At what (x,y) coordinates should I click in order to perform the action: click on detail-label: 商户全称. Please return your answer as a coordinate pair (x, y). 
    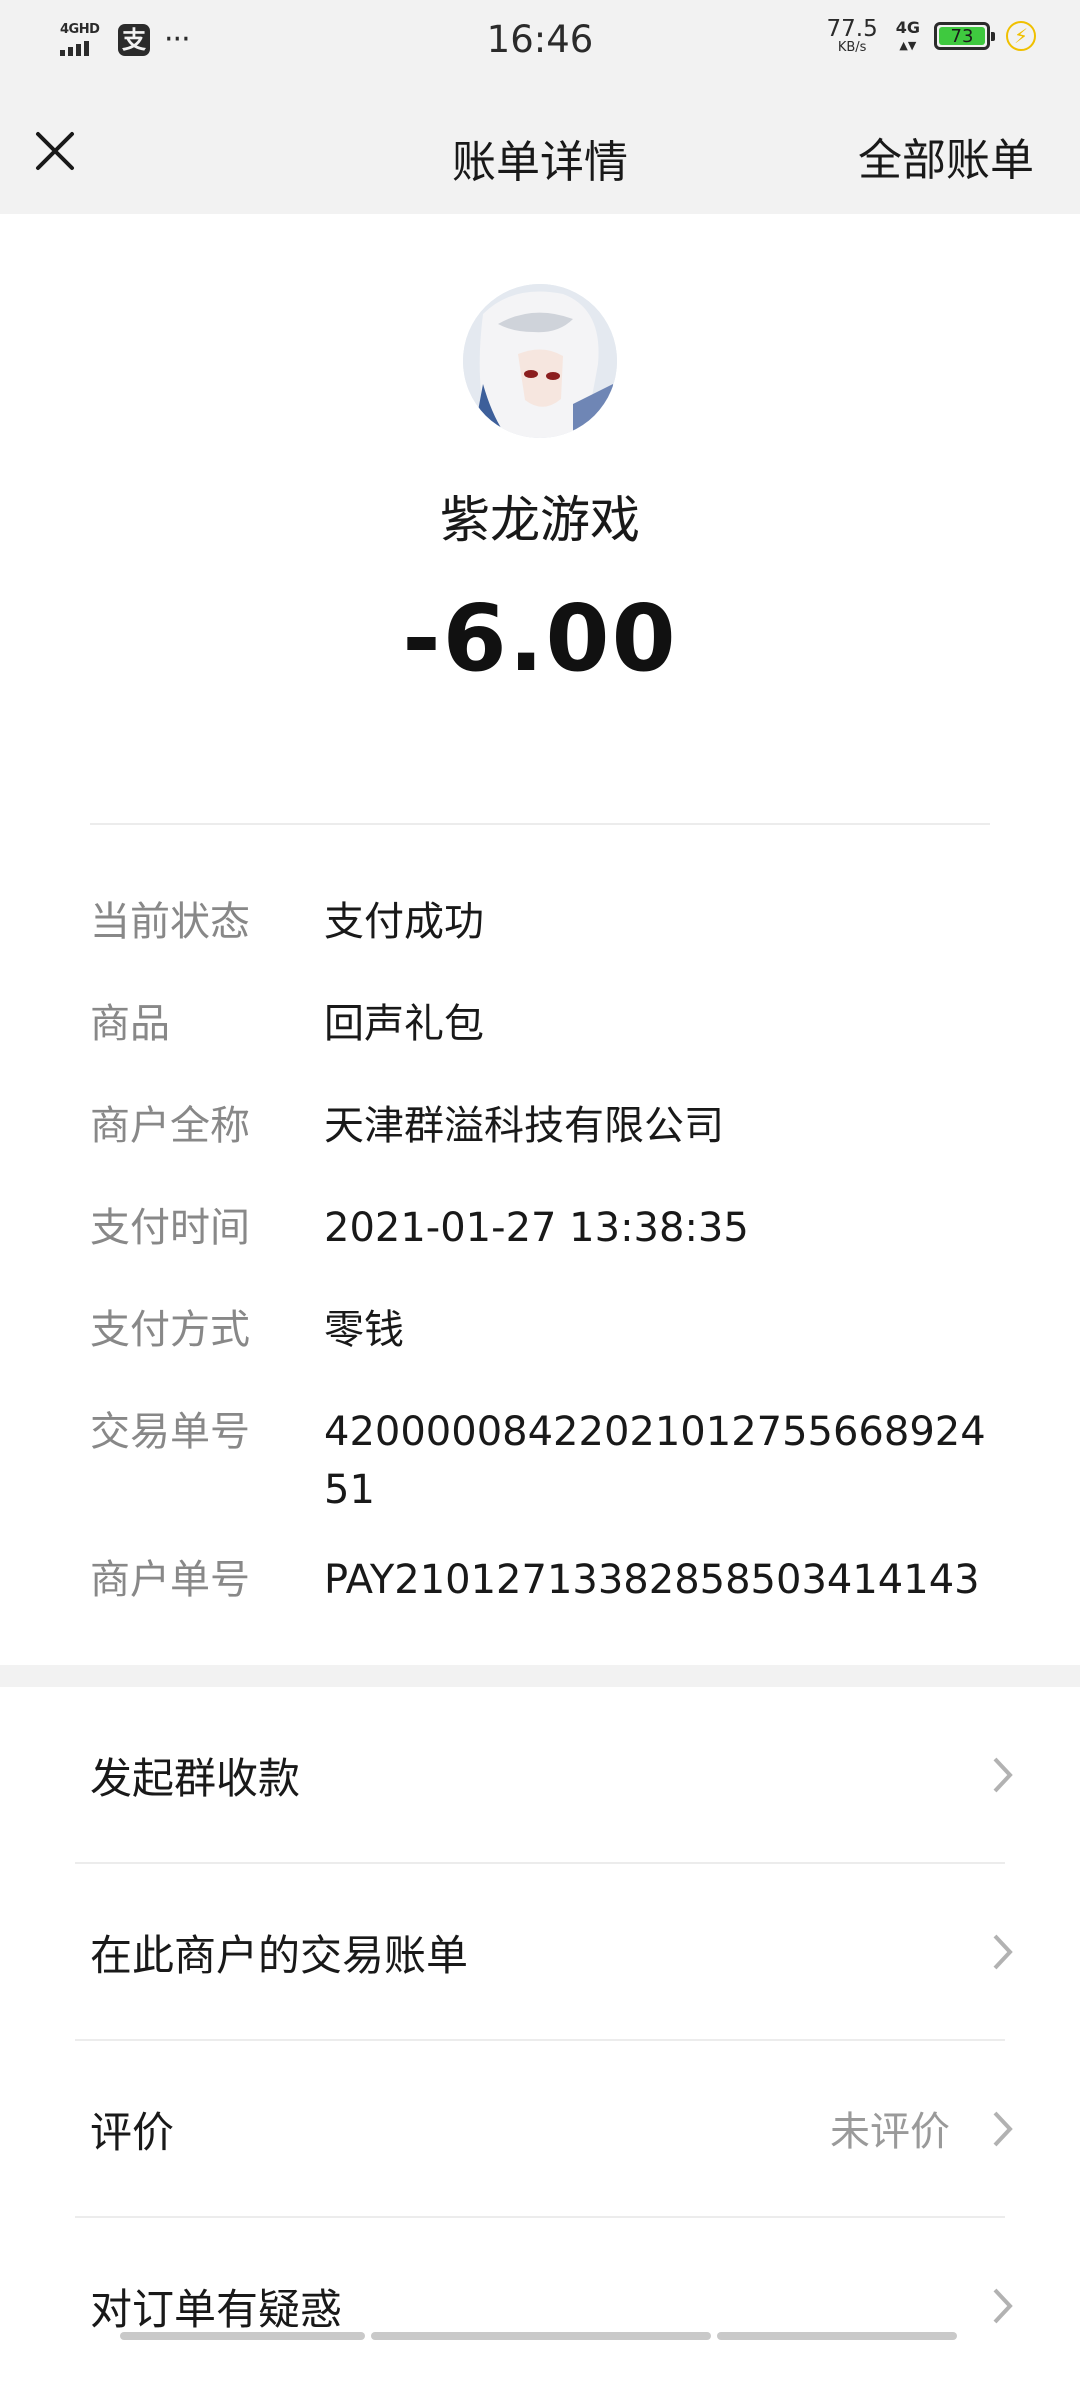
    Looking at the image, I should click on (207, 1126).